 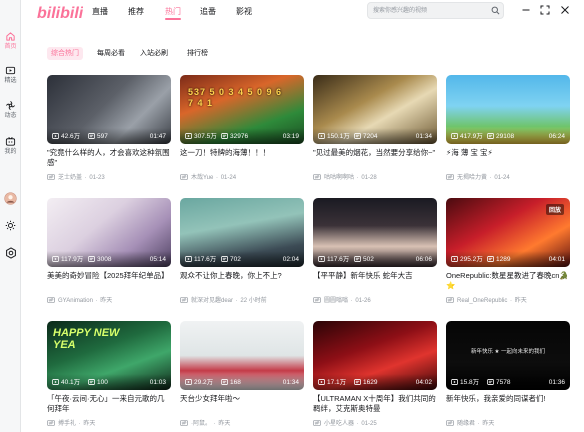 I want to click on video-card: 29.2万 168 01:34 天台少女拜年啦～ ·阿鼠。 · 昨天, so click(x=242, y=374).